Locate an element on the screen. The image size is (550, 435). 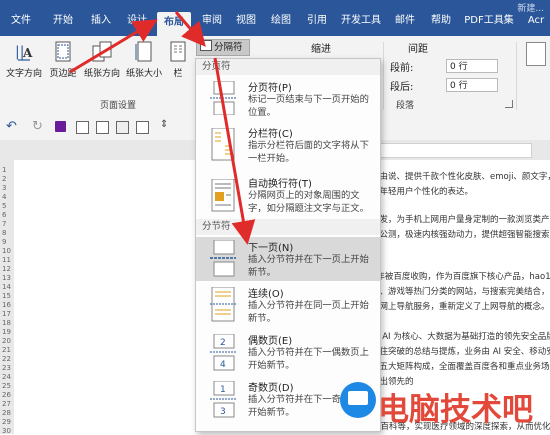
ruler-number: 5 is located at coordinates (4, 206).